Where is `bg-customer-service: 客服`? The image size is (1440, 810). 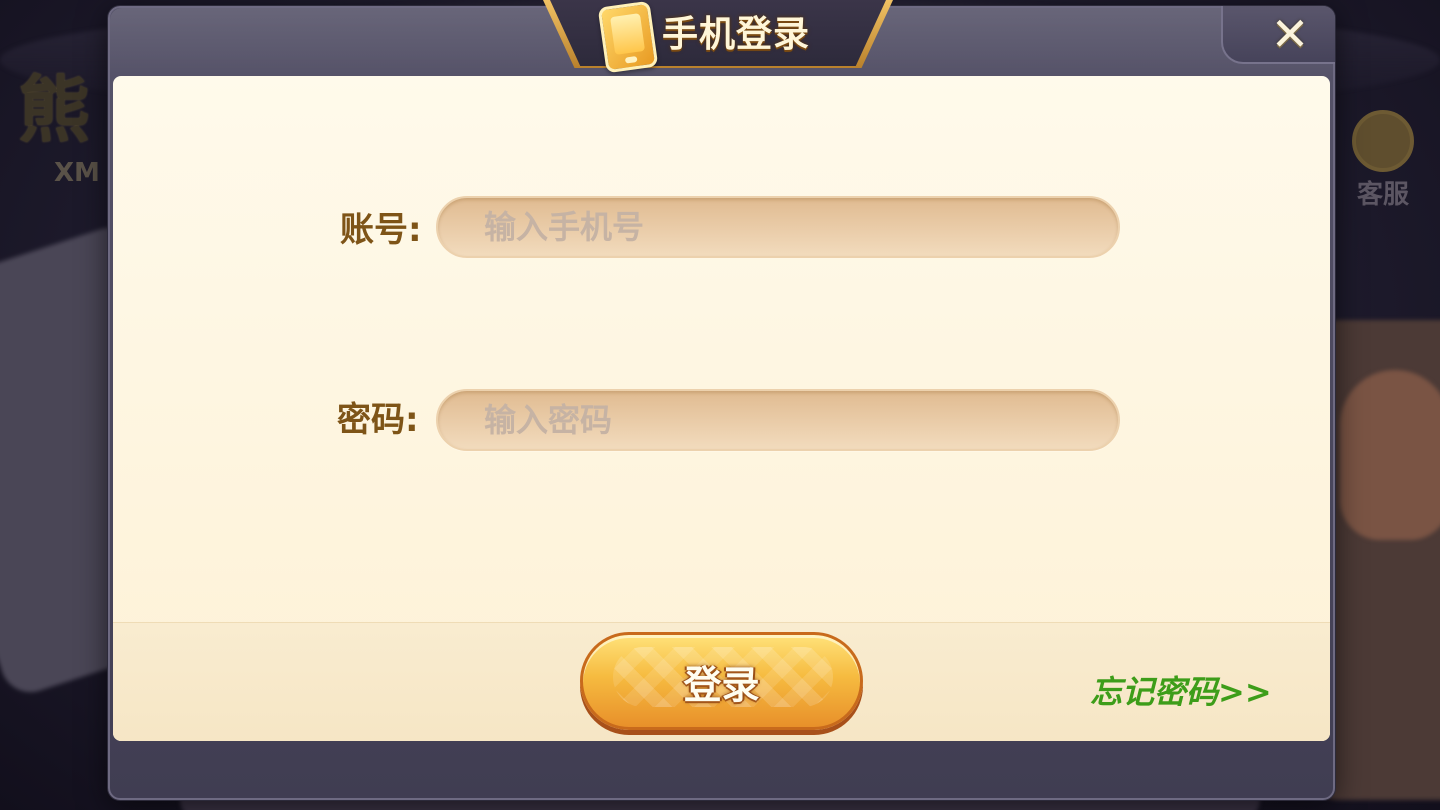
bg-customer-service: 客服 is located at coordinates (1383, 165).